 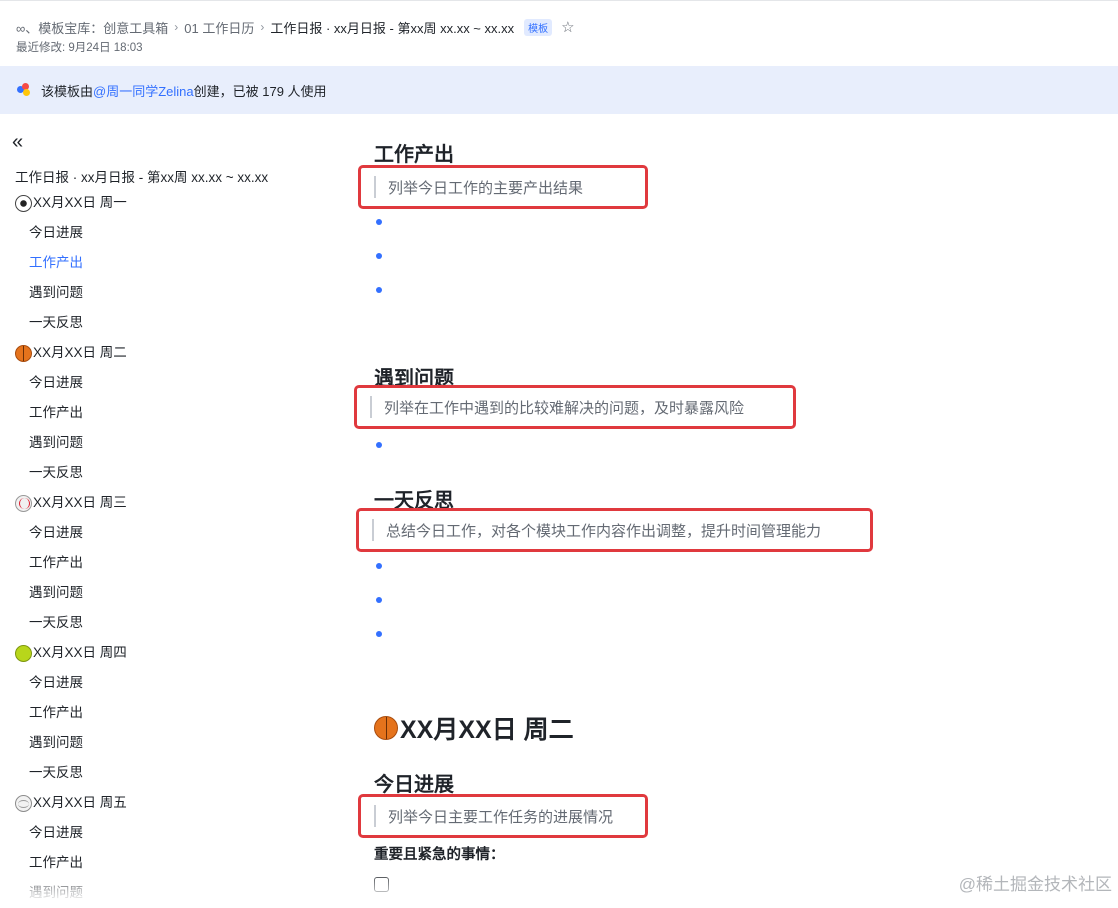 I want to click on last-modified: 最近修改: 9月24日 18:03, so click(x=79, y=48).